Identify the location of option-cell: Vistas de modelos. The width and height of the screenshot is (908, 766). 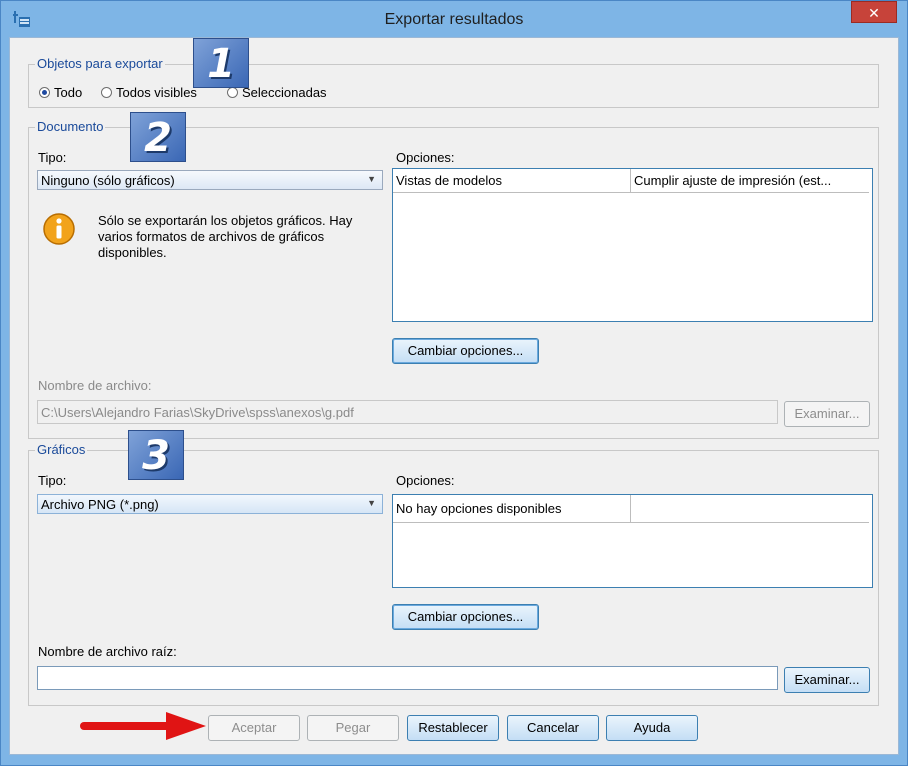
(512, 181).